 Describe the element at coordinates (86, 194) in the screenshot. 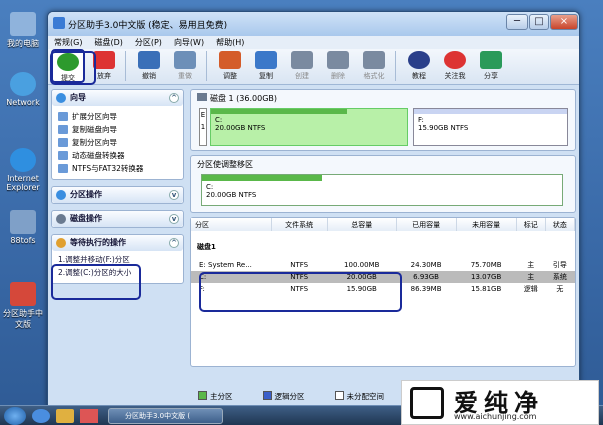

I see `partition-ops-title: 分区操作` at that location.